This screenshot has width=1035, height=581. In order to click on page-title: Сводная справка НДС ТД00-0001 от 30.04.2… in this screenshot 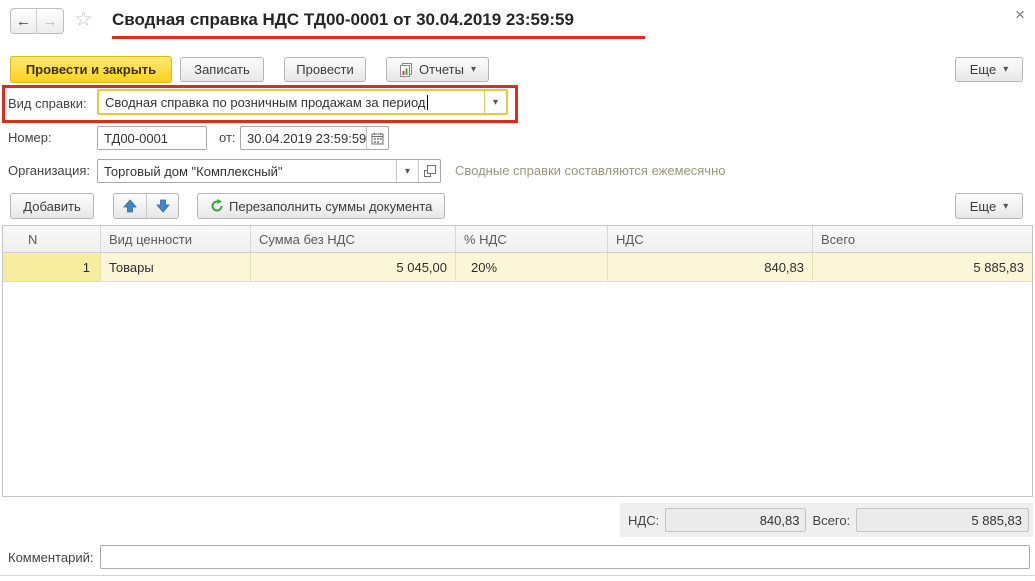, I will do `click(343, 19)`.